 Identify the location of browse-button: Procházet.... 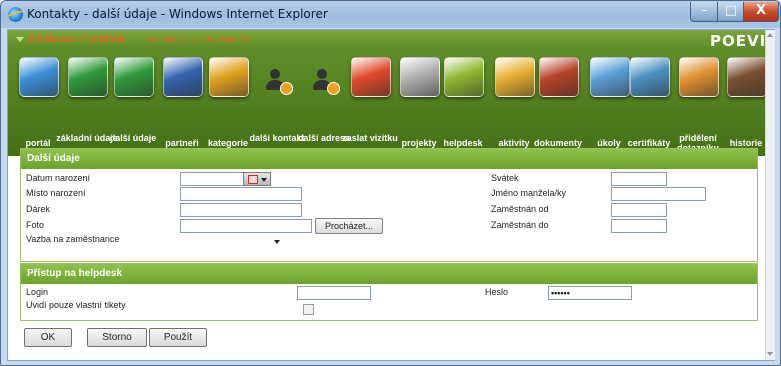
(349, 226).